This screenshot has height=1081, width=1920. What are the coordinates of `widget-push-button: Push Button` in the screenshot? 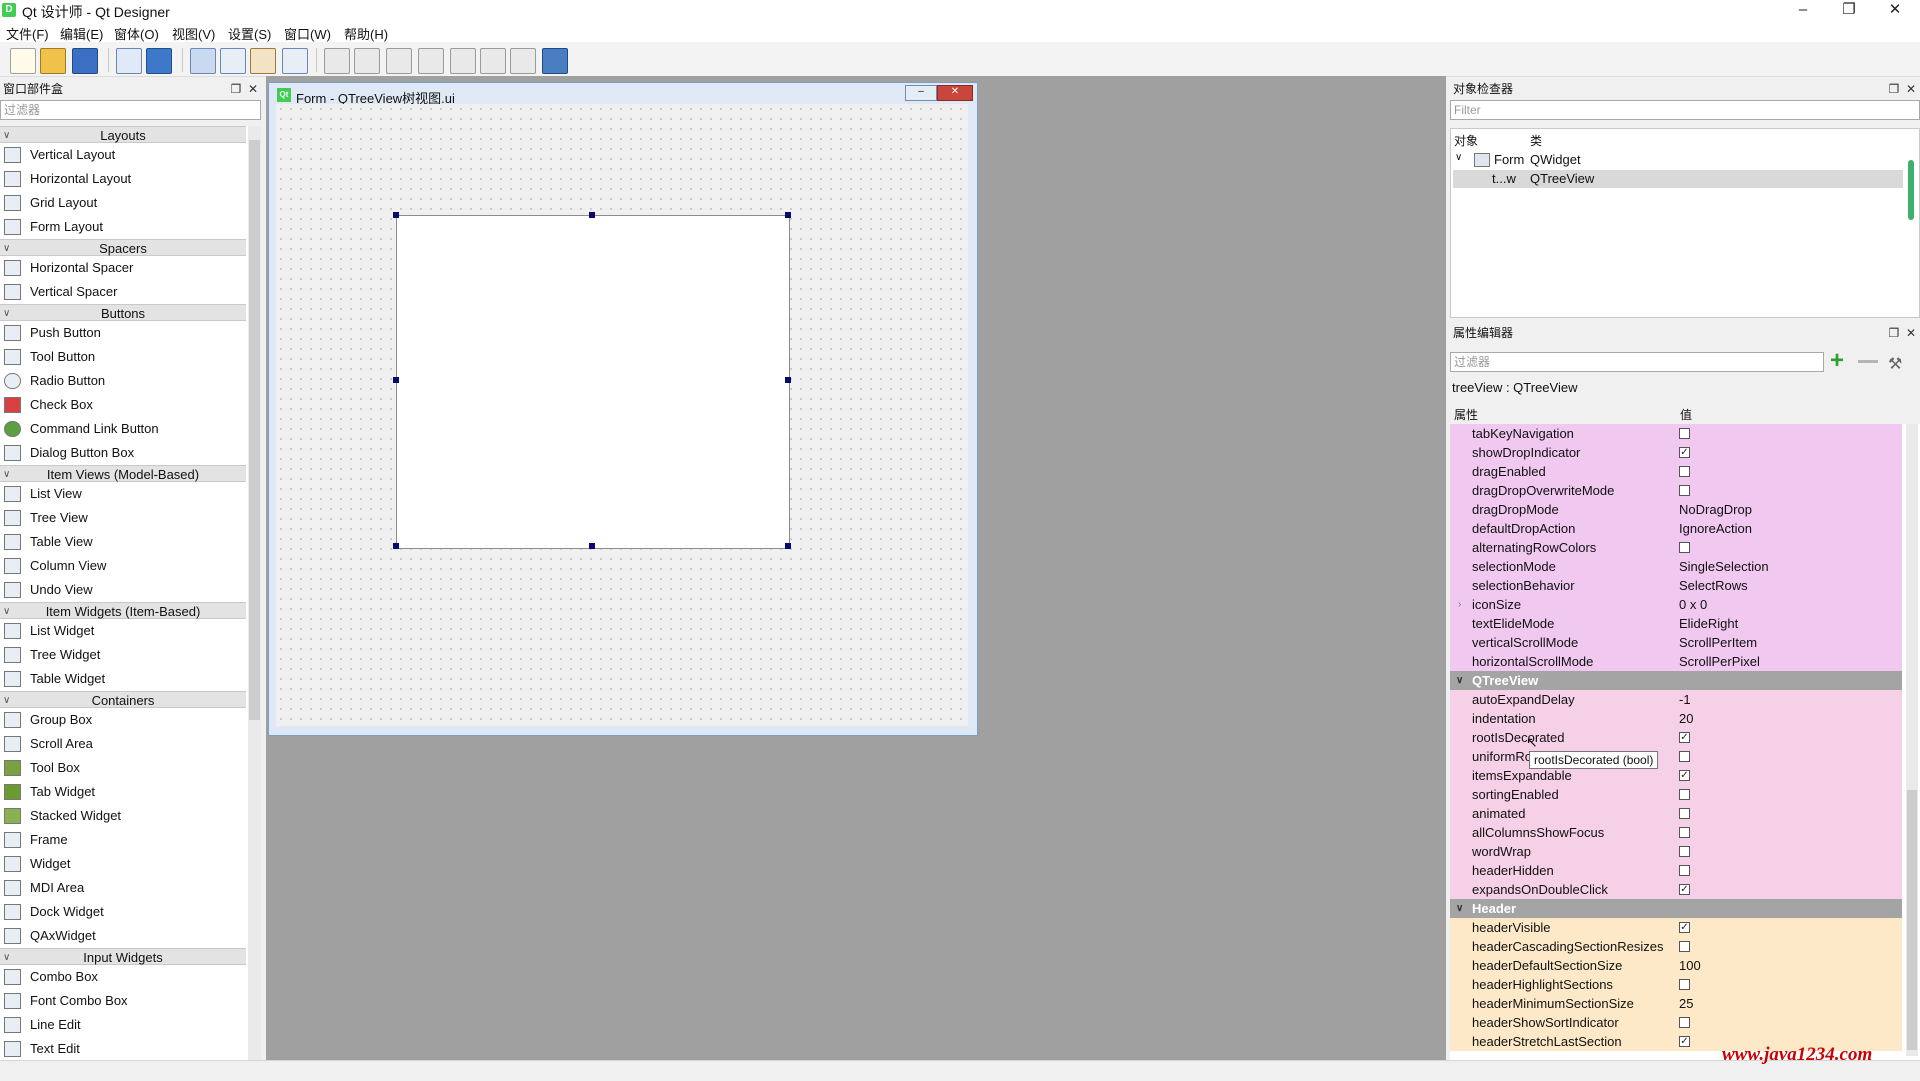 It's located at (123, 333).